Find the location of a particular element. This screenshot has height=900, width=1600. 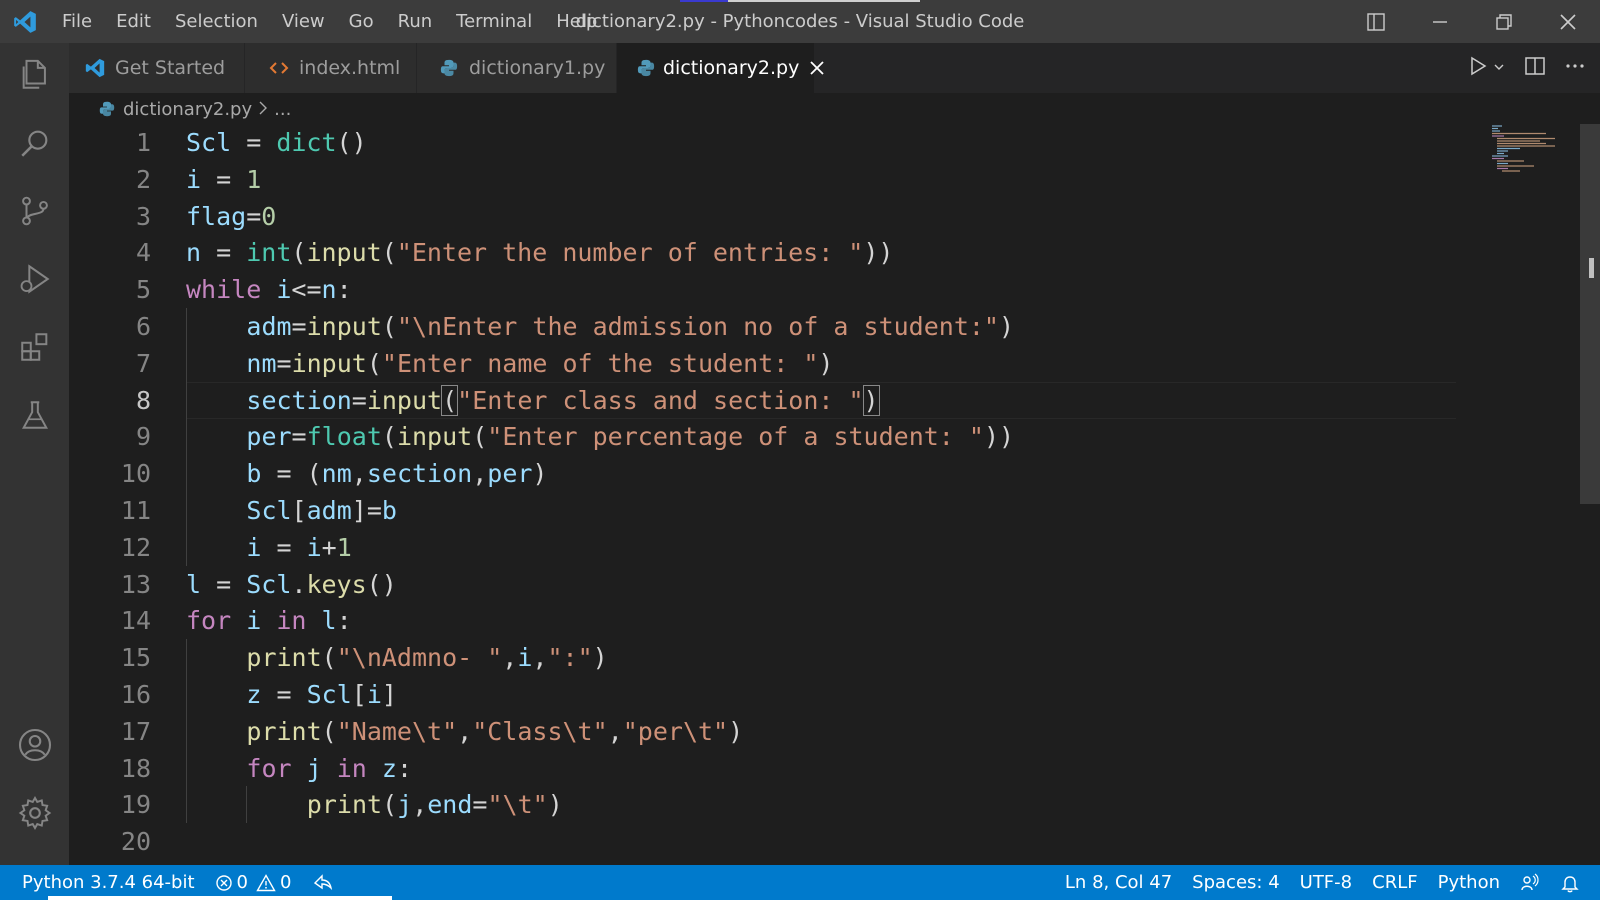

extensions-icon is located at coordinates (34, 347).